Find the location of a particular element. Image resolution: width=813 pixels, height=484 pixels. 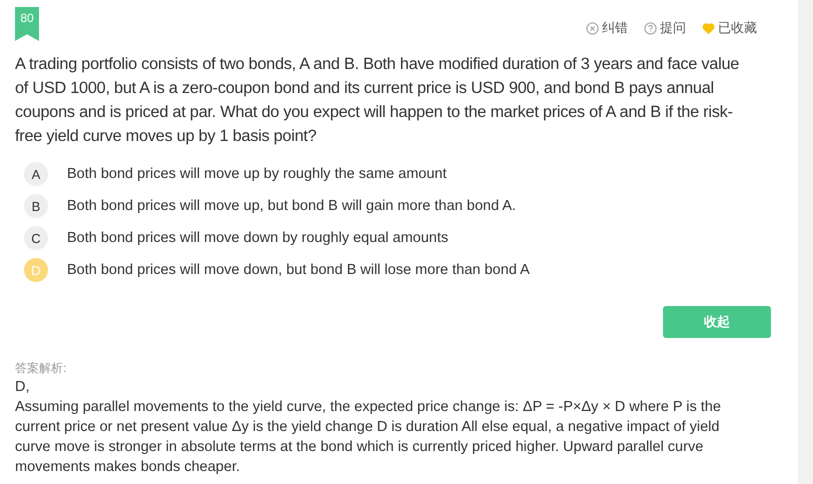

action-link: 已收藏 is located at coordinates (729, 28).